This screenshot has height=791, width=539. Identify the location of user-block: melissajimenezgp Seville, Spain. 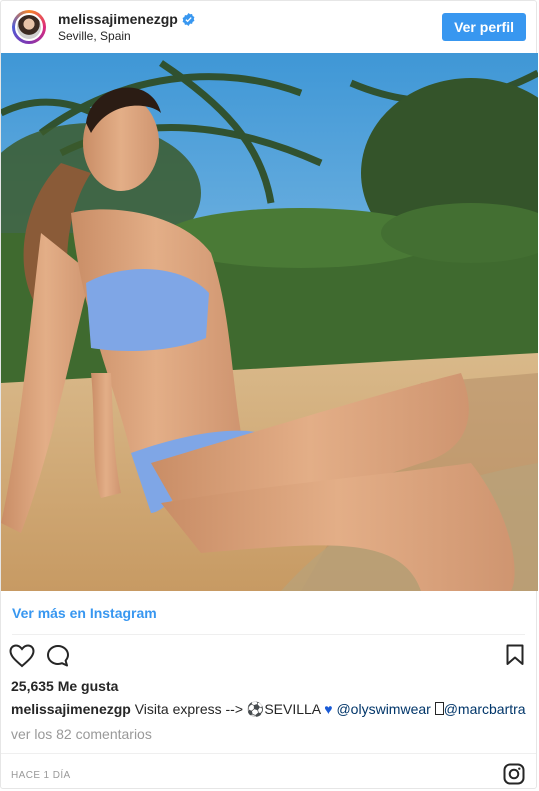
(250, 27).